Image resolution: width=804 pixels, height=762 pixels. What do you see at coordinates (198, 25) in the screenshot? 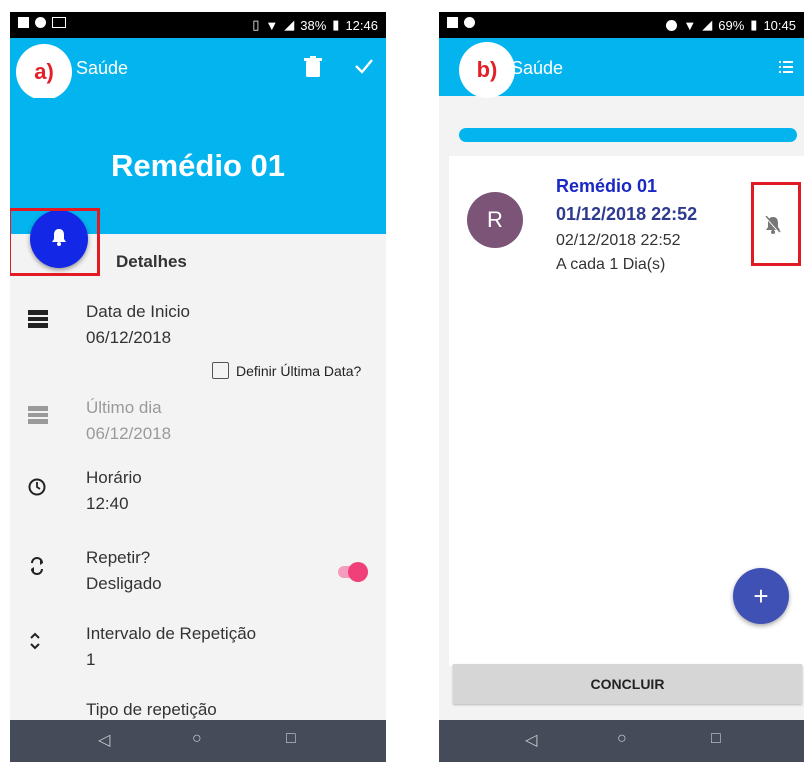
I see `status-bar: ▯ ▼ ◢ 38% ▮ 12:46` at bounding box center [198, 25].